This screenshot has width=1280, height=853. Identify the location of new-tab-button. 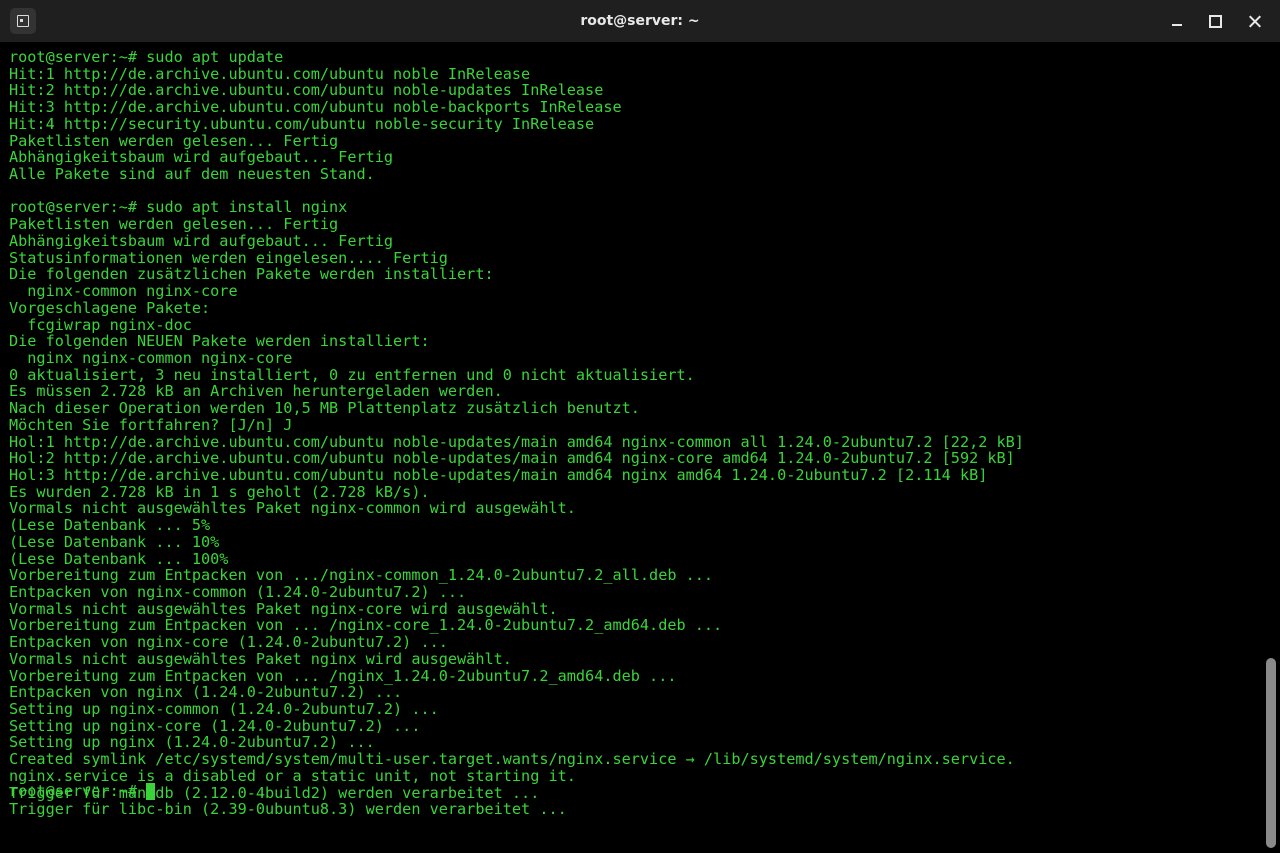
(23, 21).